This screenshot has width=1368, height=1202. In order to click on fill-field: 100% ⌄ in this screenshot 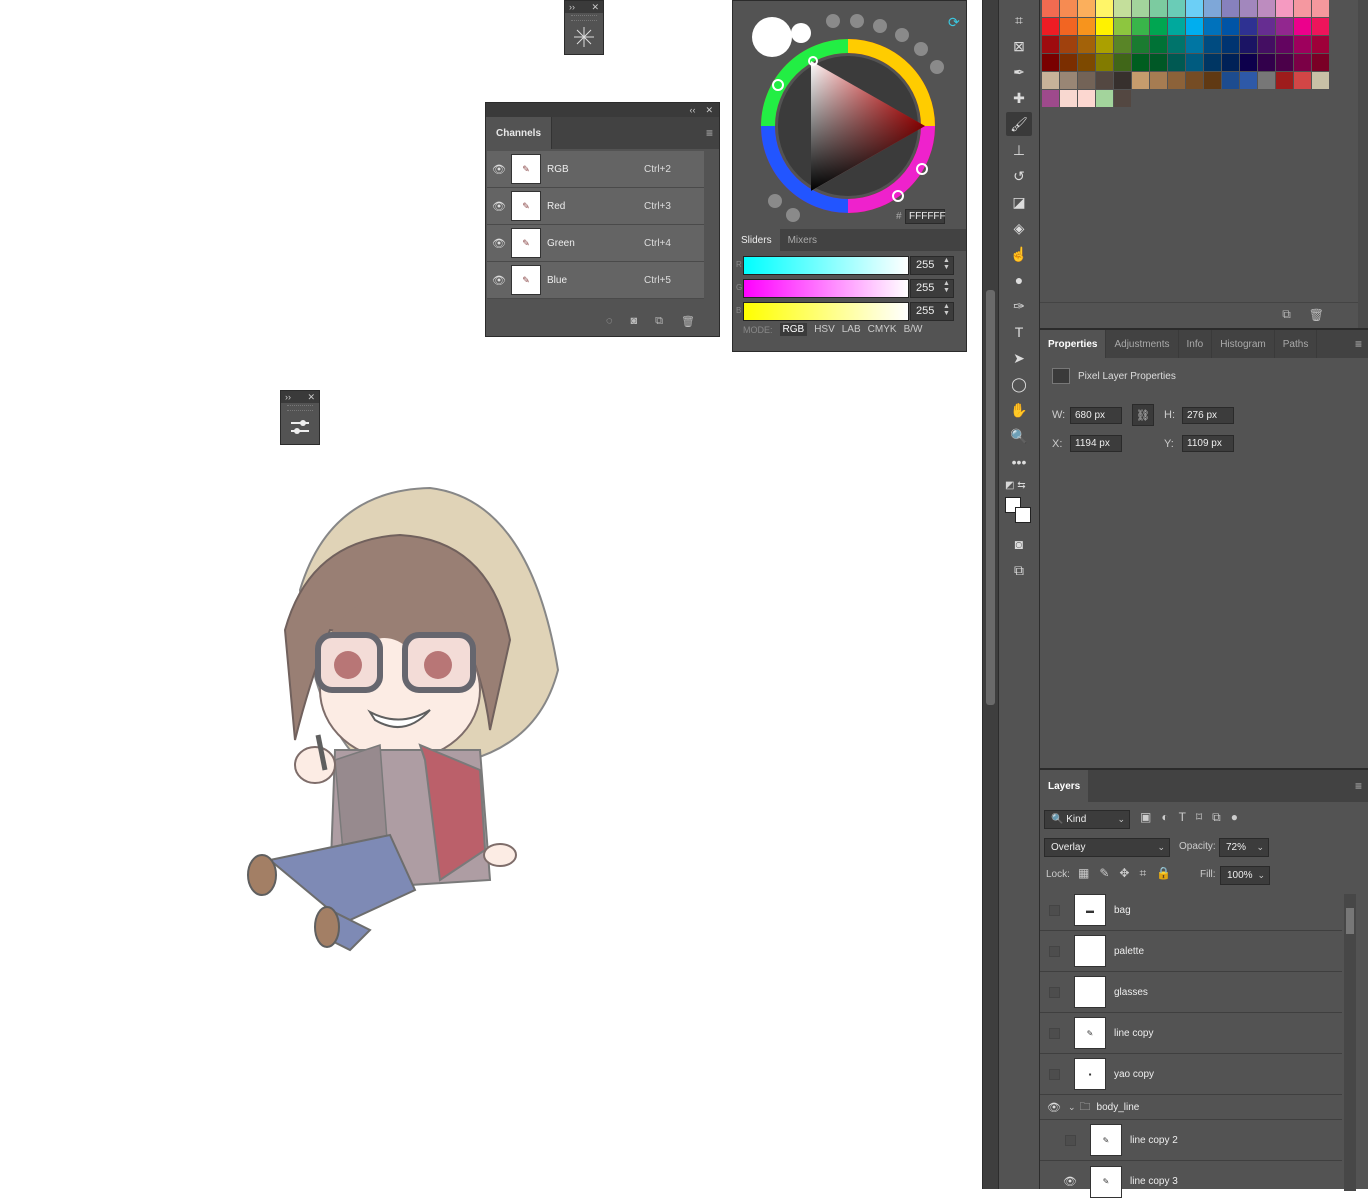, I will do `click(1245, 875)`.